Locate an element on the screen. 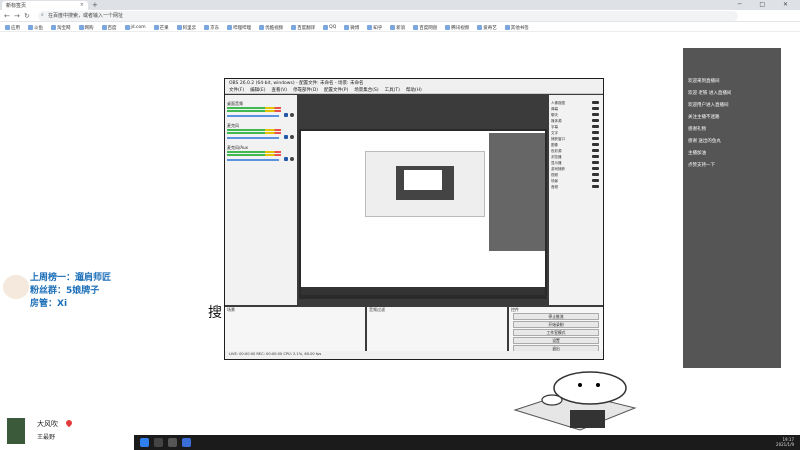 This screenshot has height=450, width=800. mixer-track: 麦克风 is located at coordinates (261, 133).